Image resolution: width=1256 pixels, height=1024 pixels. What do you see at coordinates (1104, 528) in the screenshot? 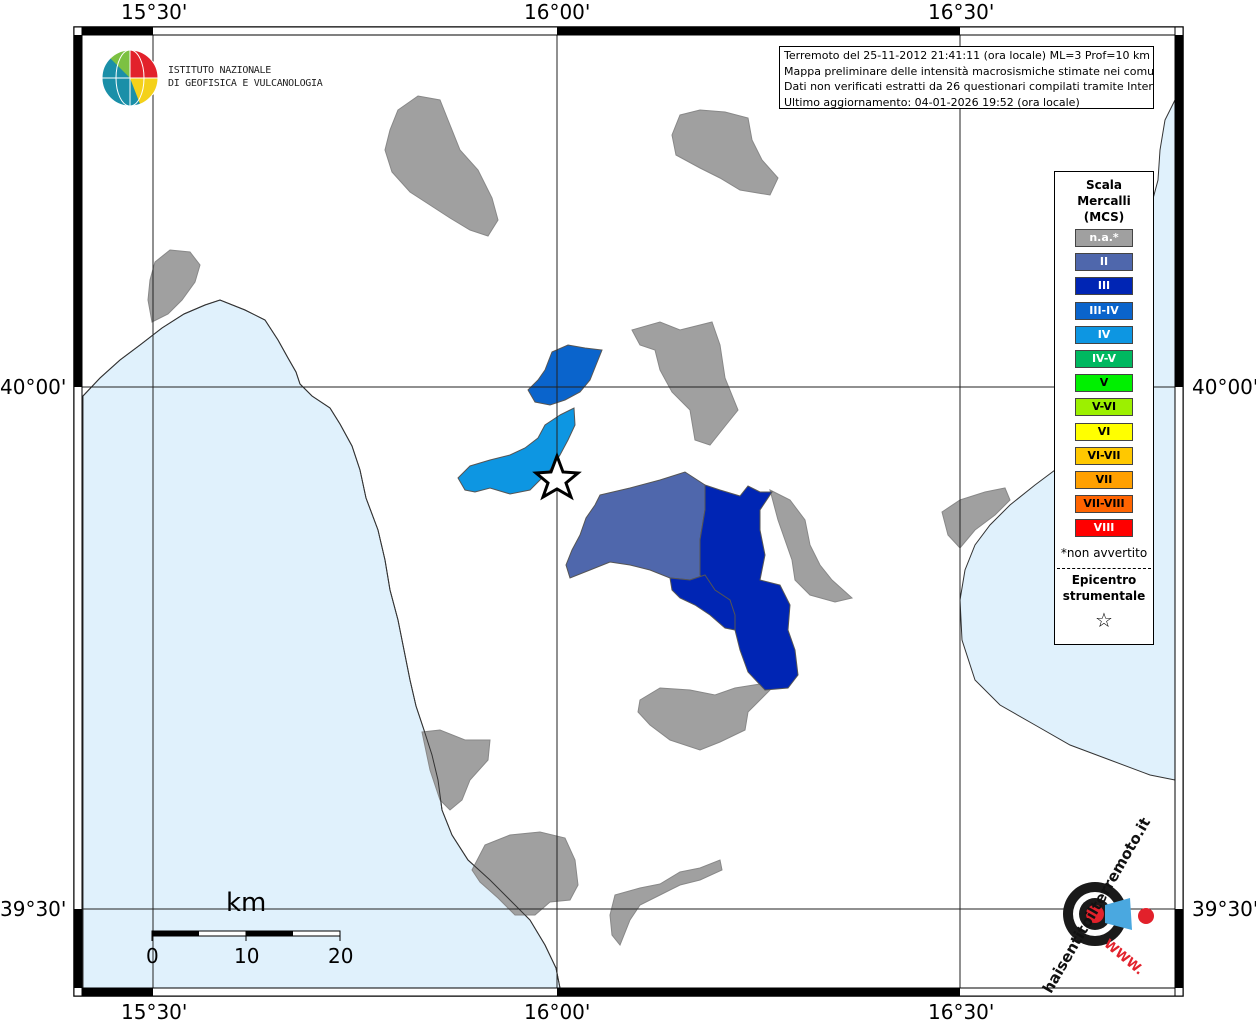
I see `legend-swatch-12: VIII` at bounding box center [1104, 528].